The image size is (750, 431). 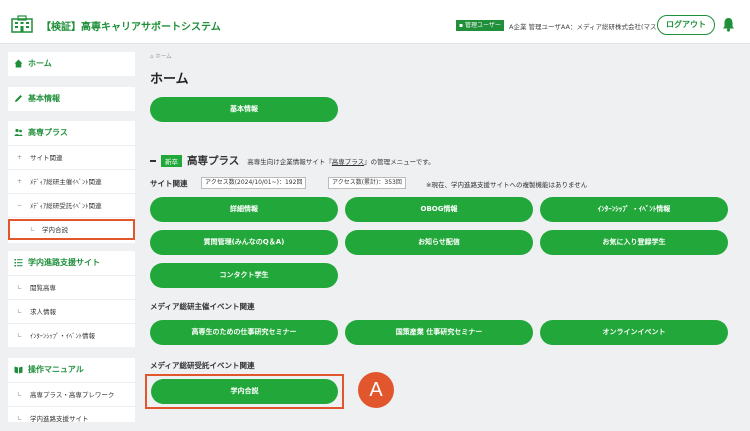 I want to click on copy-function-note: ※現在、学内進路支援サイトへの複製機能はありません, so click(x=507, y=185).